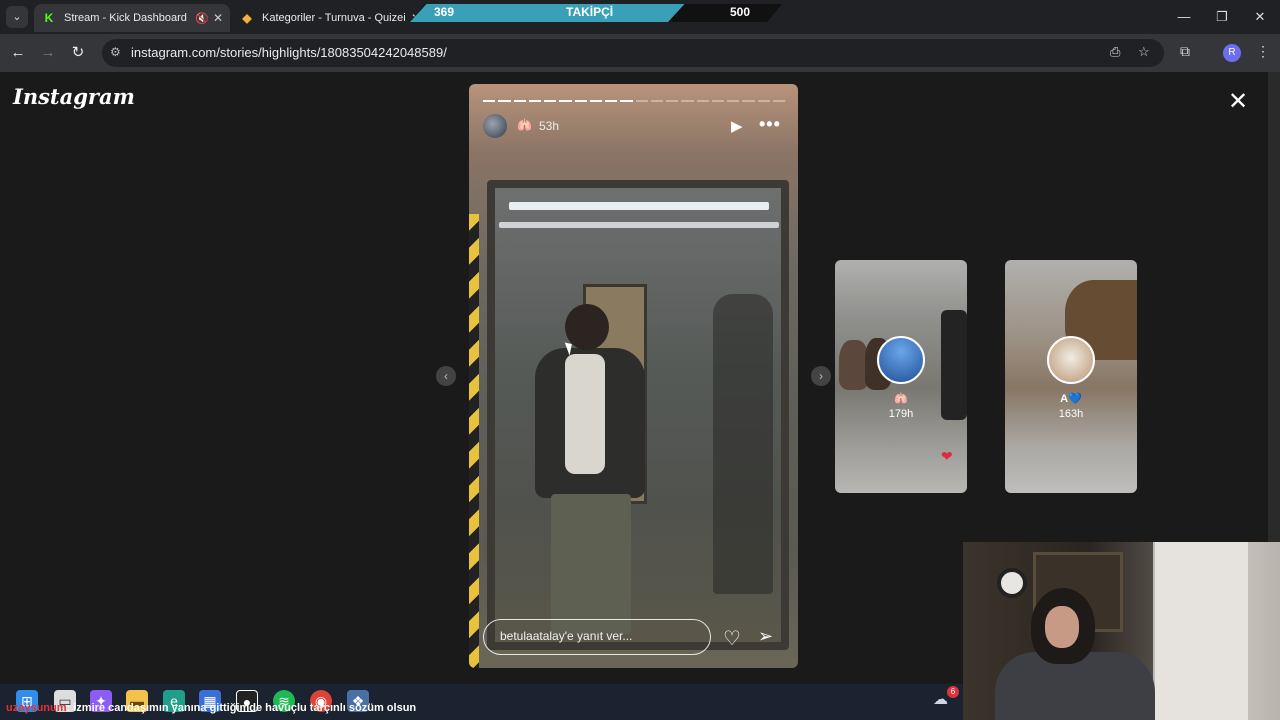 This screenshot has width=1280, height=720. I want to click on story-time: 53h, so click(549, 126).